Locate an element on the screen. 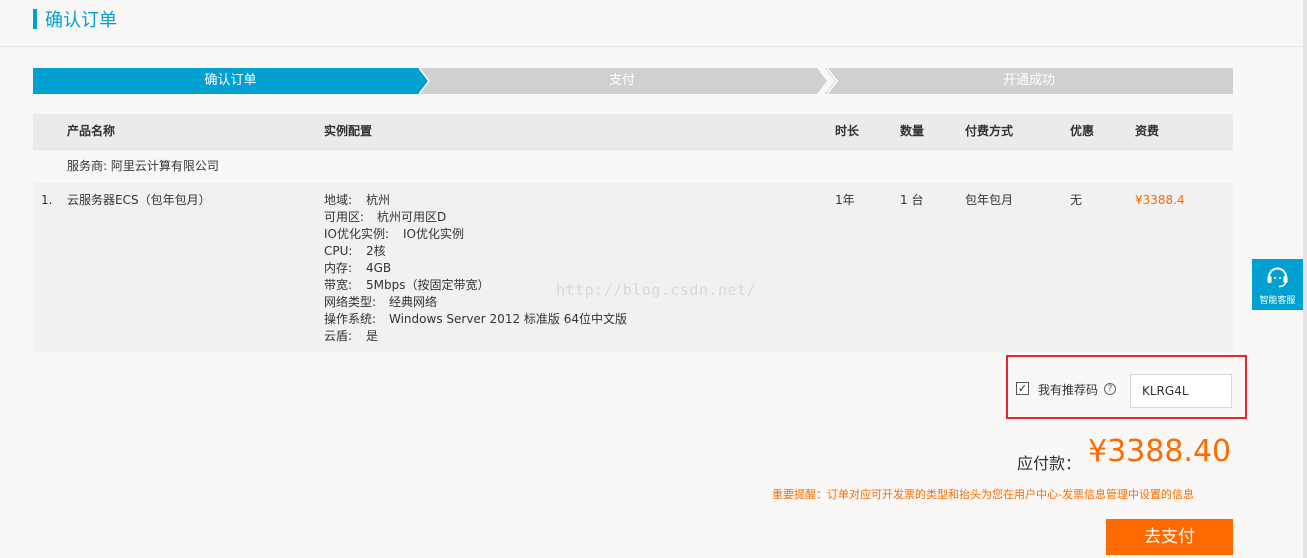 This screenshot has width=1307, height=558. progress-steps: 开通成功 支付 确认订单 is located at coordinates (633, 81).